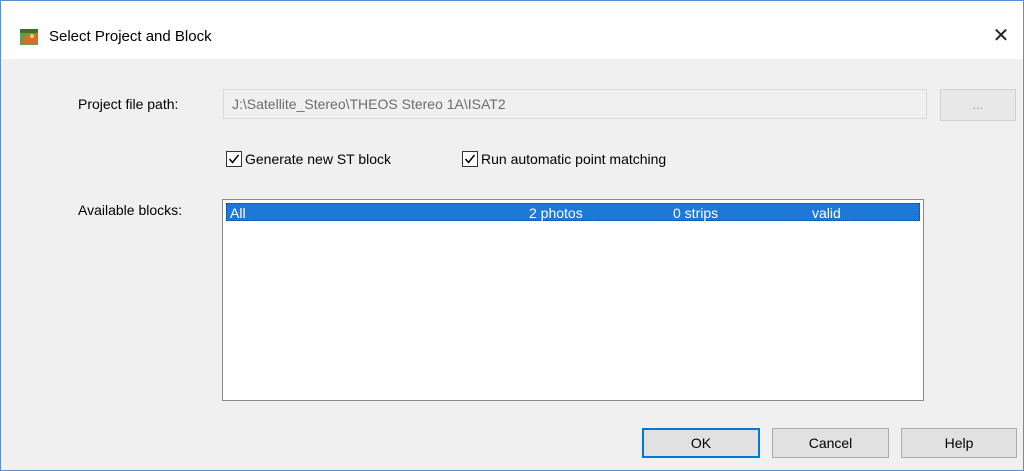 Image resolution: width=1024 pixels, height=471 pixels. I want to click on available-blocks-label: Available blocks:, so click(130, 210).